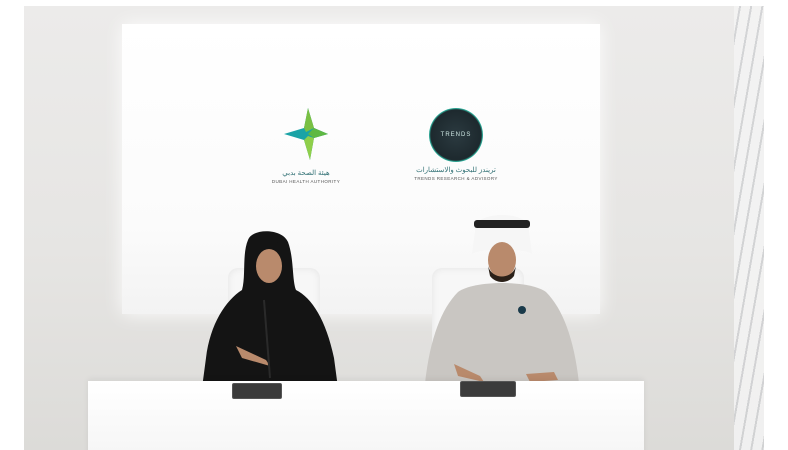 This screenshot has height=450, width=788. I want to click on trends-english-text: TRENDS RESEARCH & ADVISORY, so click(456, 178).